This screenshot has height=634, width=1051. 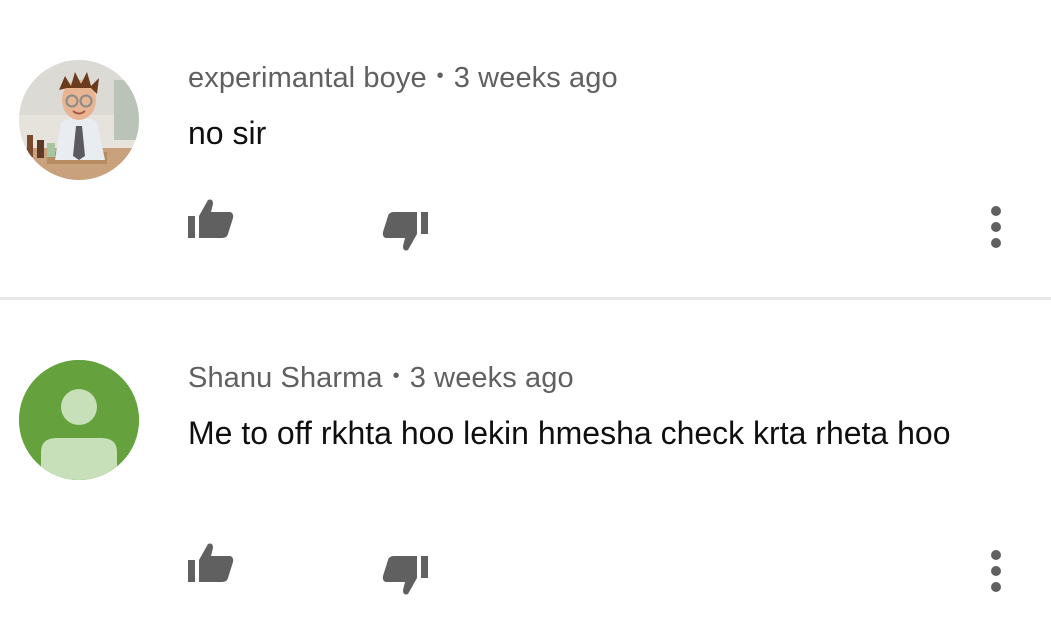 I want to click on default-user-icon, so click(x=79, y=420).